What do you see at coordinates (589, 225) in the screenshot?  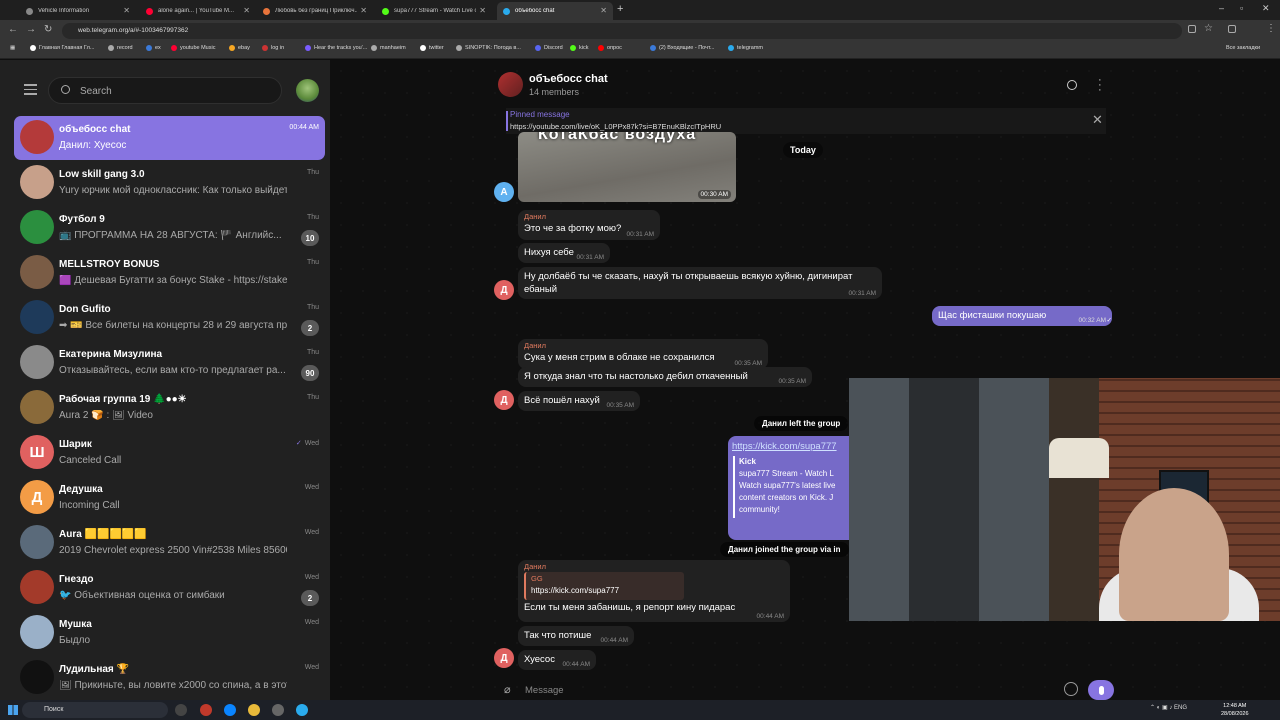 I see `incoming-message: Данил Это че за фотку мою? 00:31 AM` at bounding box center [589, 225].